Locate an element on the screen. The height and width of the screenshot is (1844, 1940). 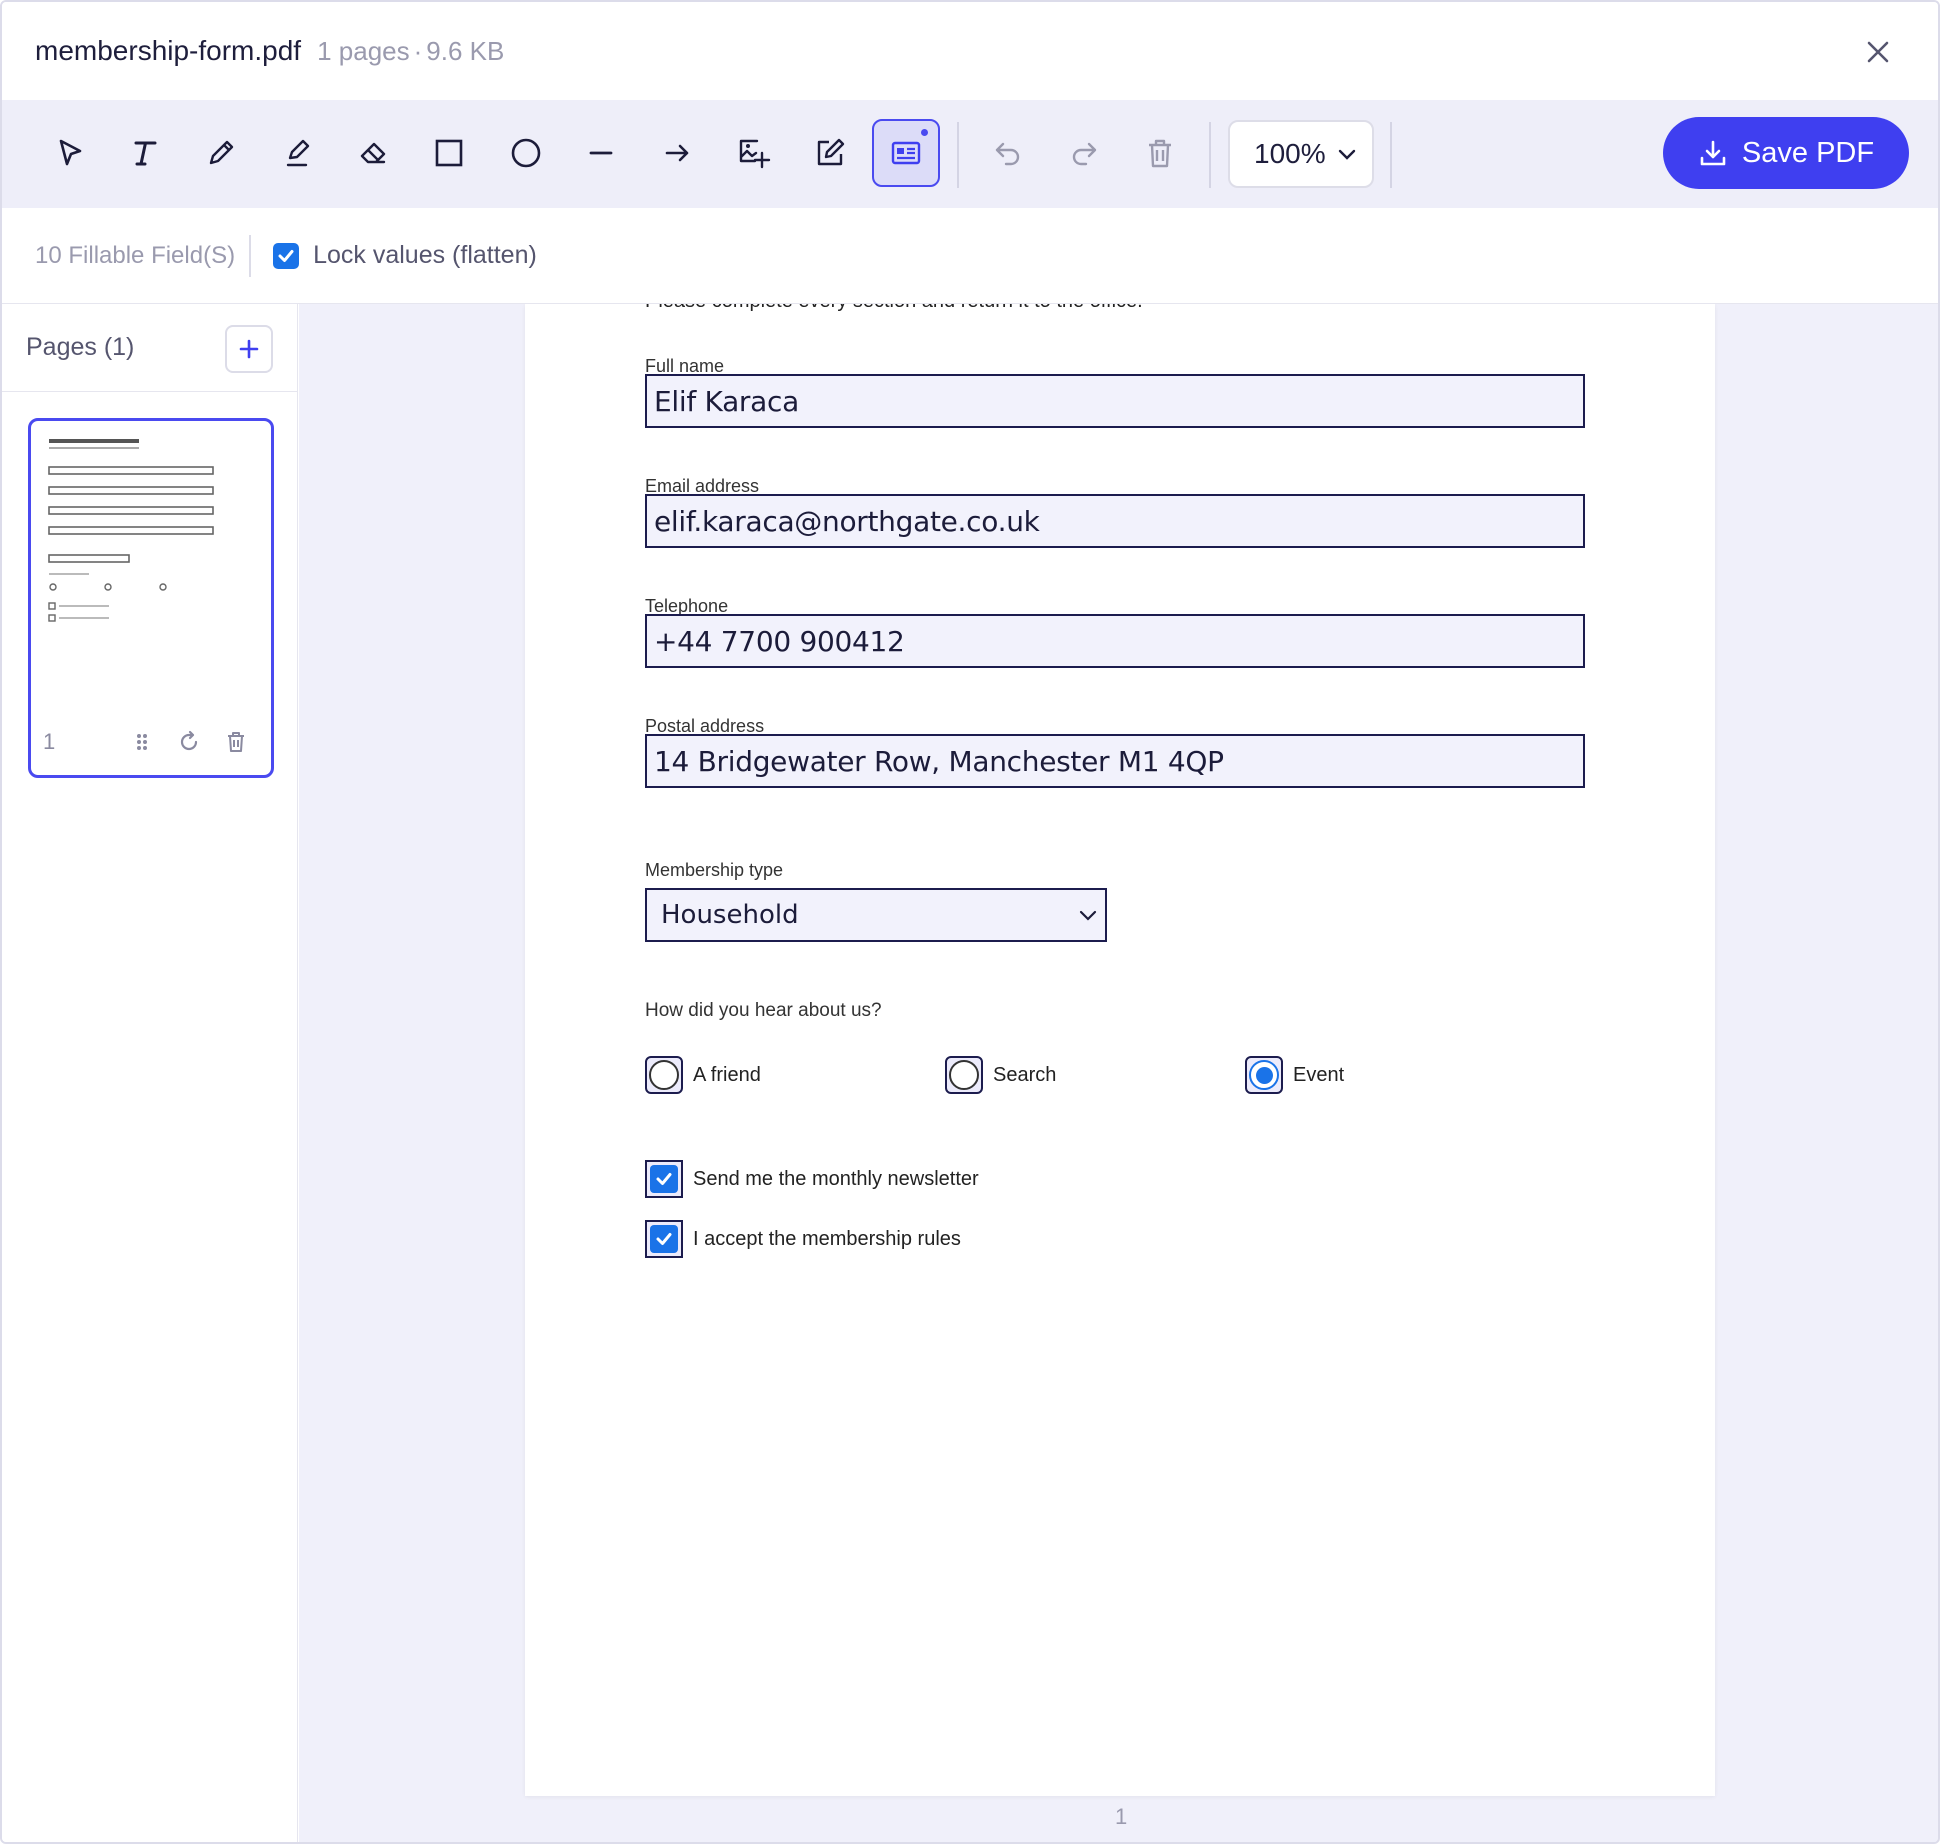
text-tool-button is located at coordinates (145, 153).